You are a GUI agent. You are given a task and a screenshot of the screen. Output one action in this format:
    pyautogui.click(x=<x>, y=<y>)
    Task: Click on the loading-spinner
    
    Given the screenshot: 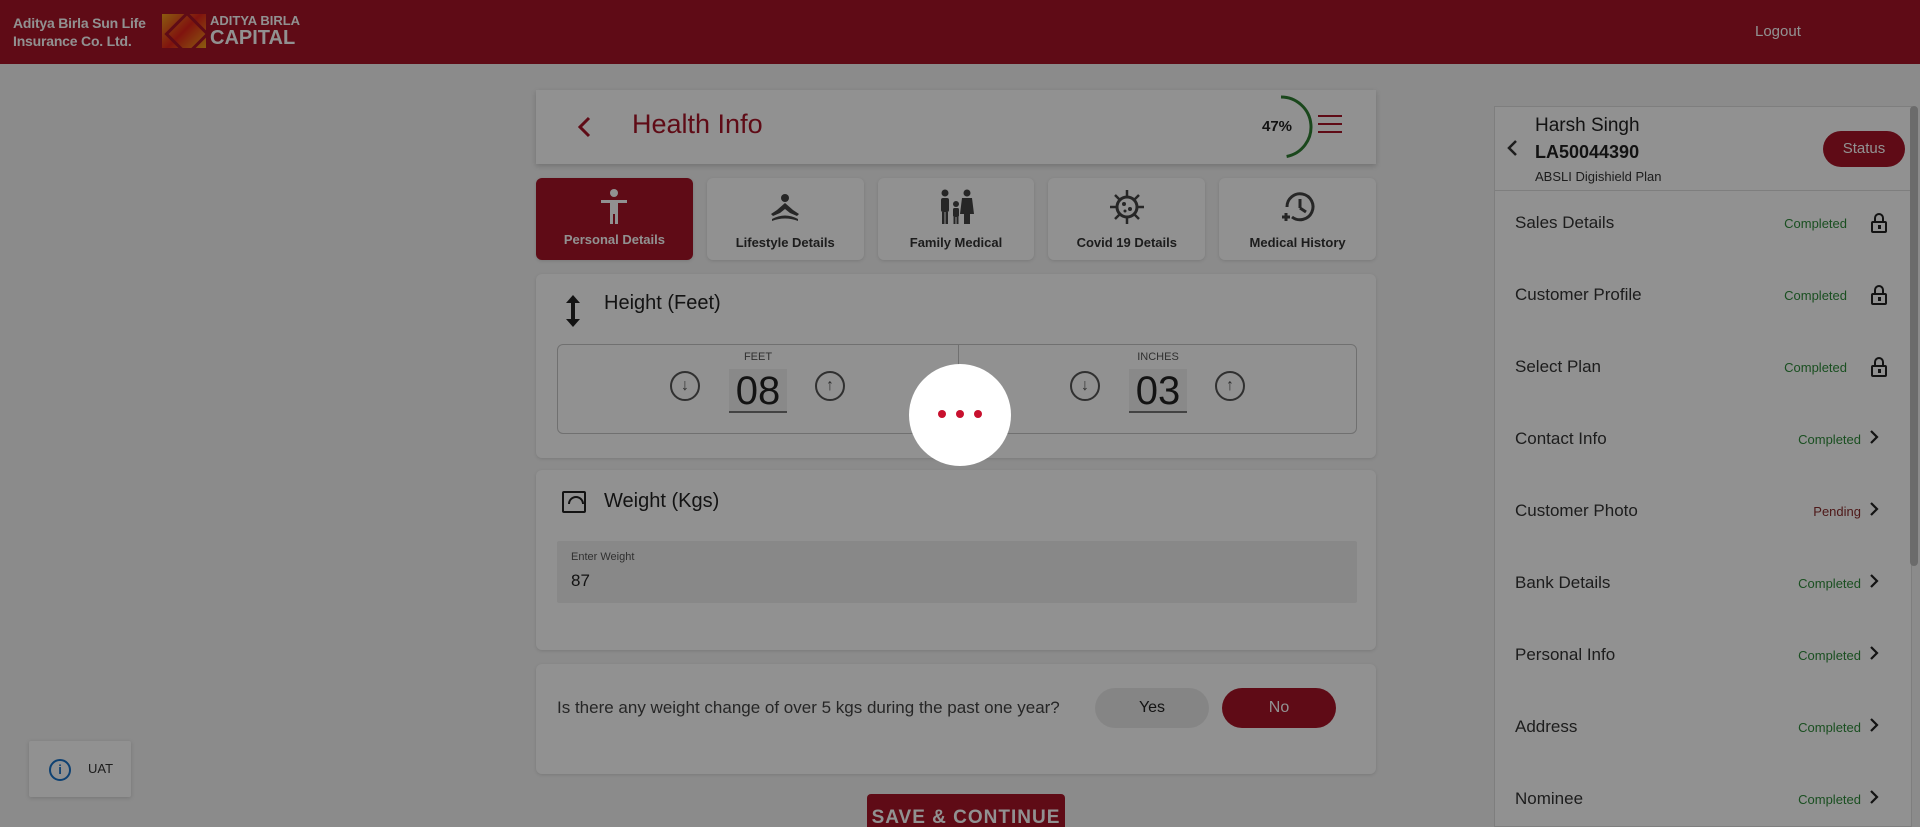 What is the action you would take?
    pyautogui.click(x=960, y=415)
    